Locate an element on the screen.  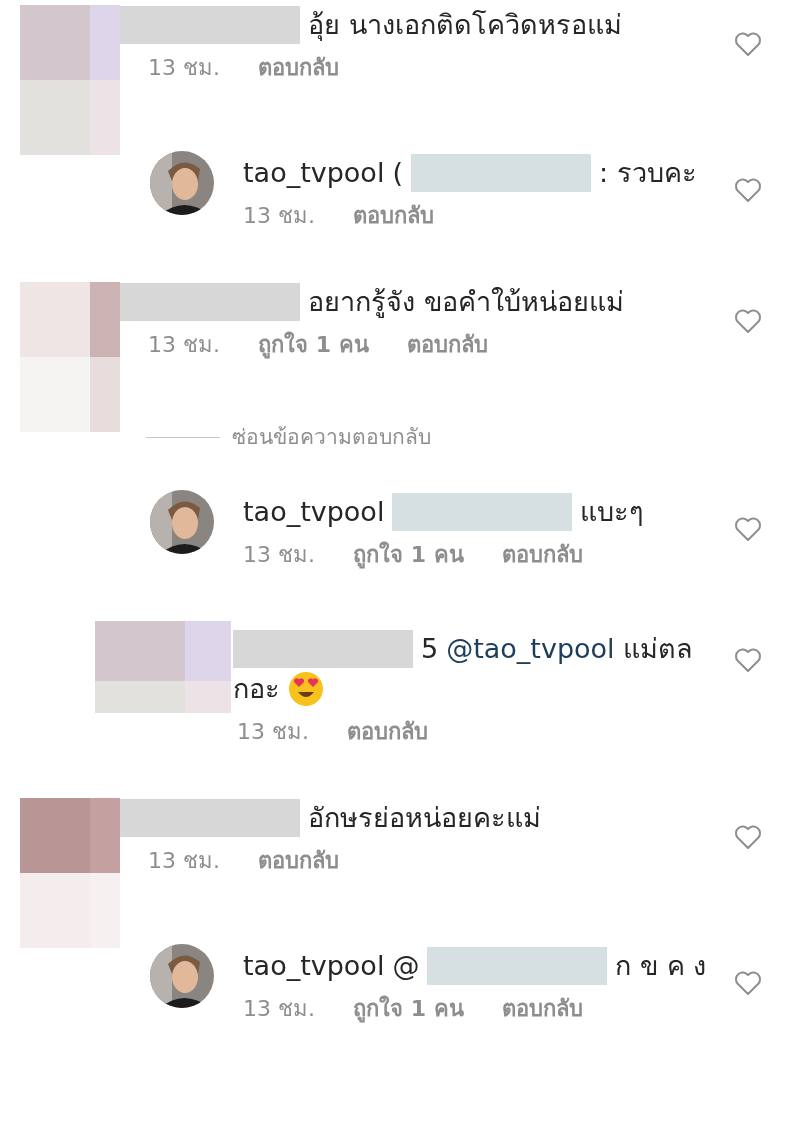
comment-text: ( is located at coordinates (397, 173).